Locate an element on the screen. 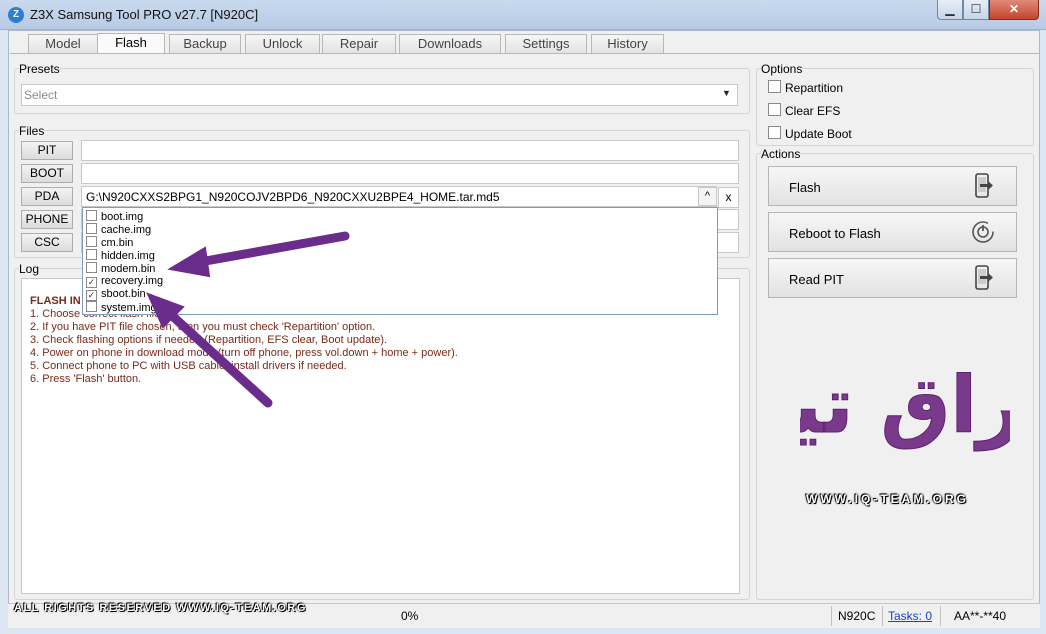 This screenshot has height=634, width=1046. log-title: FLASH IN is located at coordinates (55, 301).